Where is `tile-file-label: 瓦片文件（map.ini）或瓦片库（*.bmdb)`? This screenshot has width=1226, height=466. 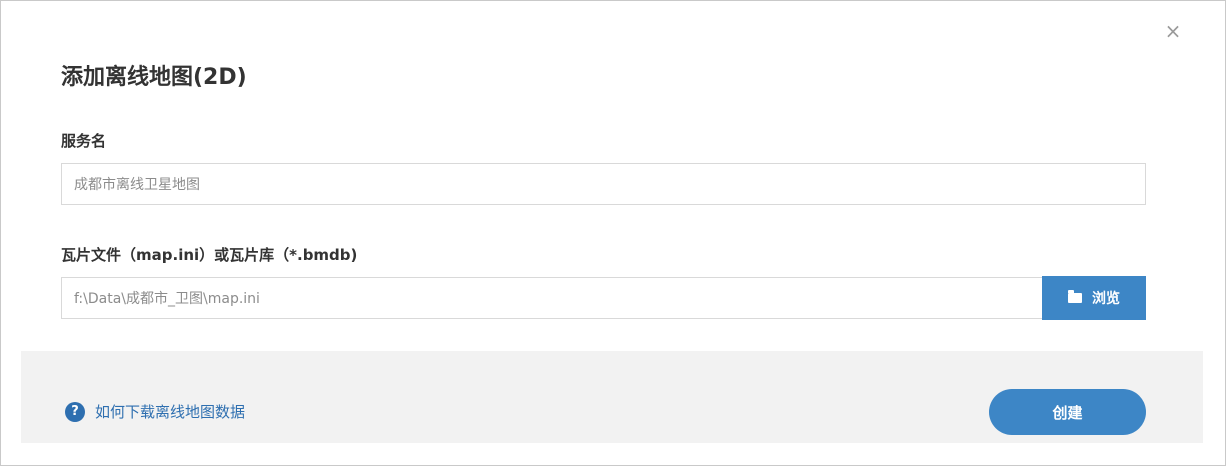 tile-file-label: 瓦片文件（map.ini）或瓦片库（*.bmdb) is located at coordinates (209, 255).